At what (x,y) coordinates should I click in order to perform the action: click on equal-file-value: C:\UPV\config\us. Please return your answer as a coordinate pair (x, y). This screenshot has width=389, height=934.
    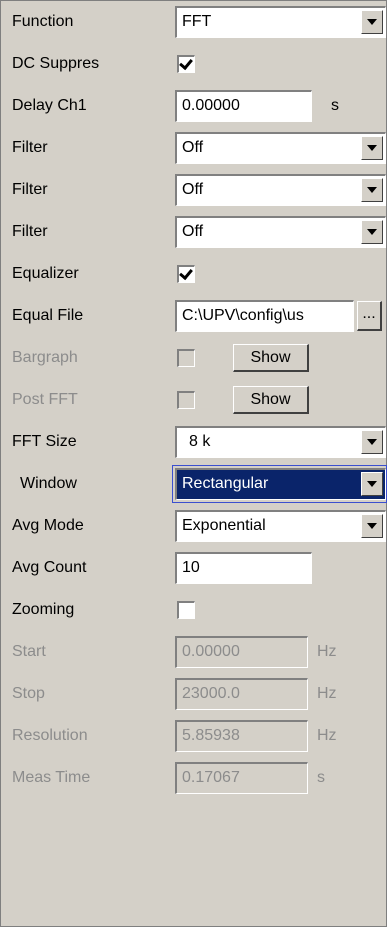
    Looking at the image, I should click on (243, 315).